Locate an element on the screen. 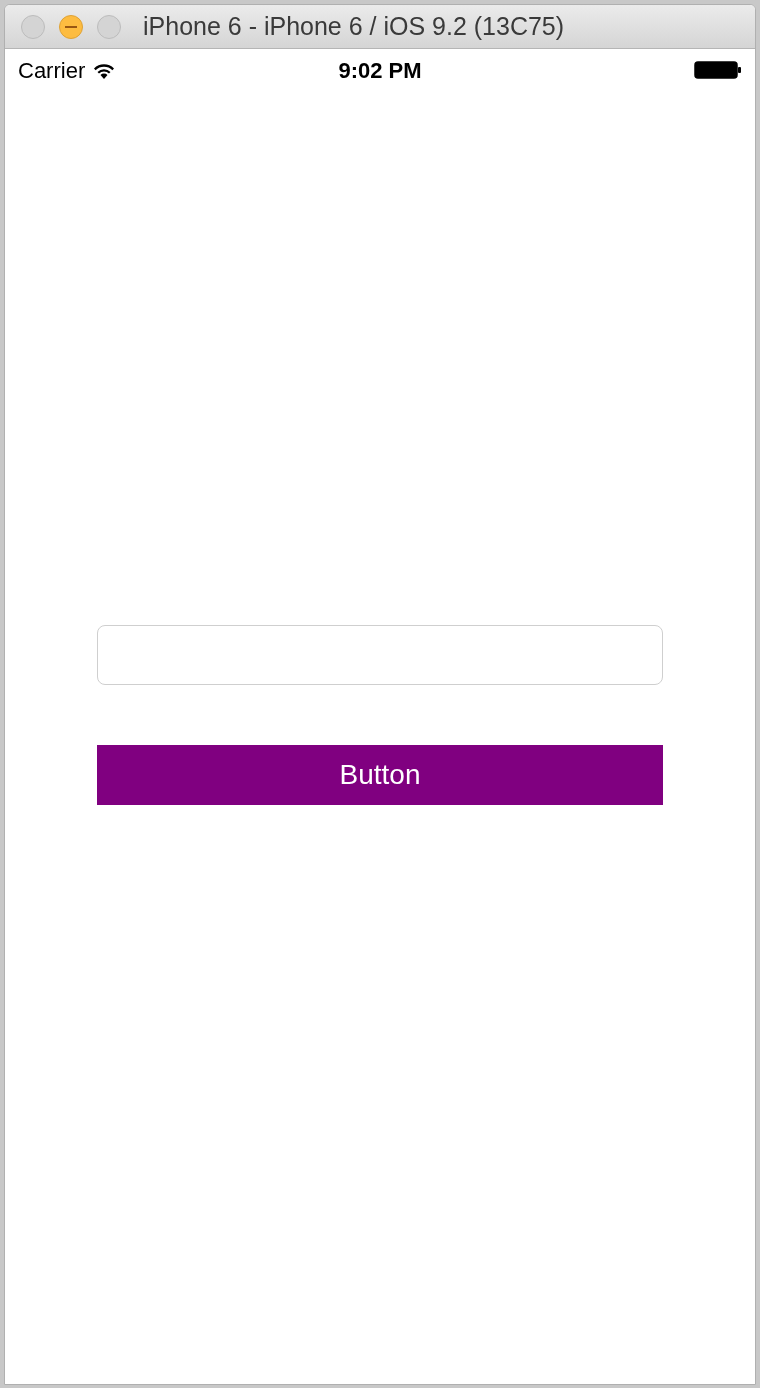  wifi-icon is located at coordinates (104, 70).